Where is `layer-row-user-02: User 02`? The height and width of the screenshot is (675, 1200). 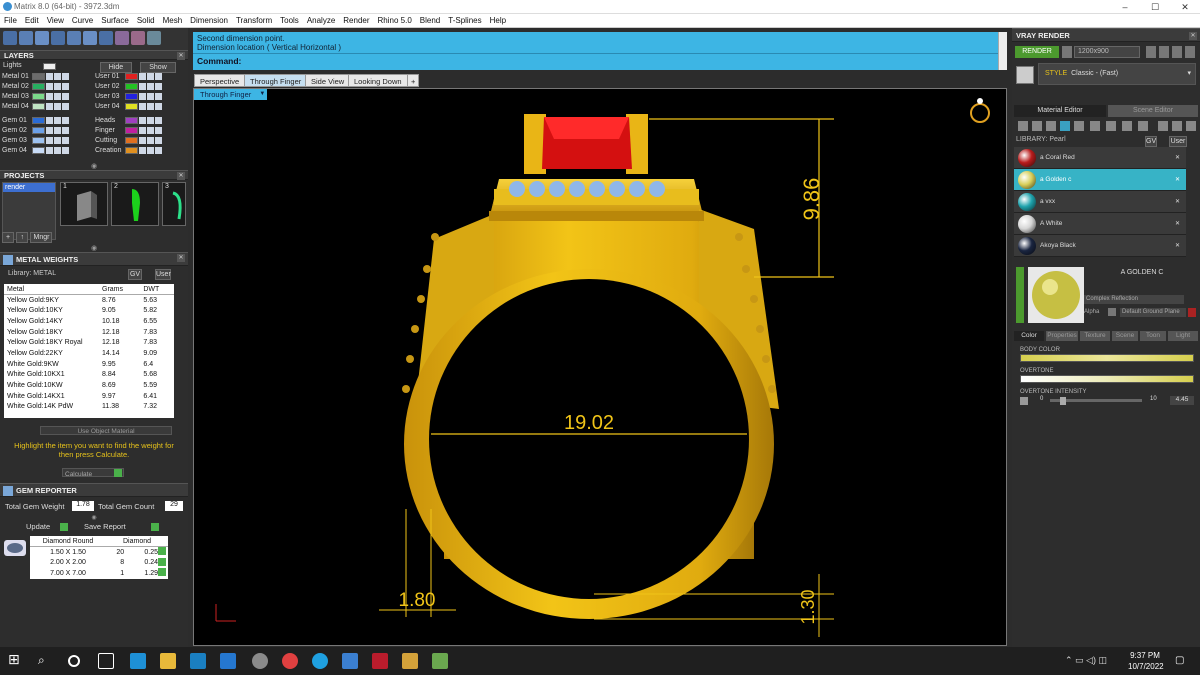
layer-row-user-02: User 02 is located at coordinates (140, 87).